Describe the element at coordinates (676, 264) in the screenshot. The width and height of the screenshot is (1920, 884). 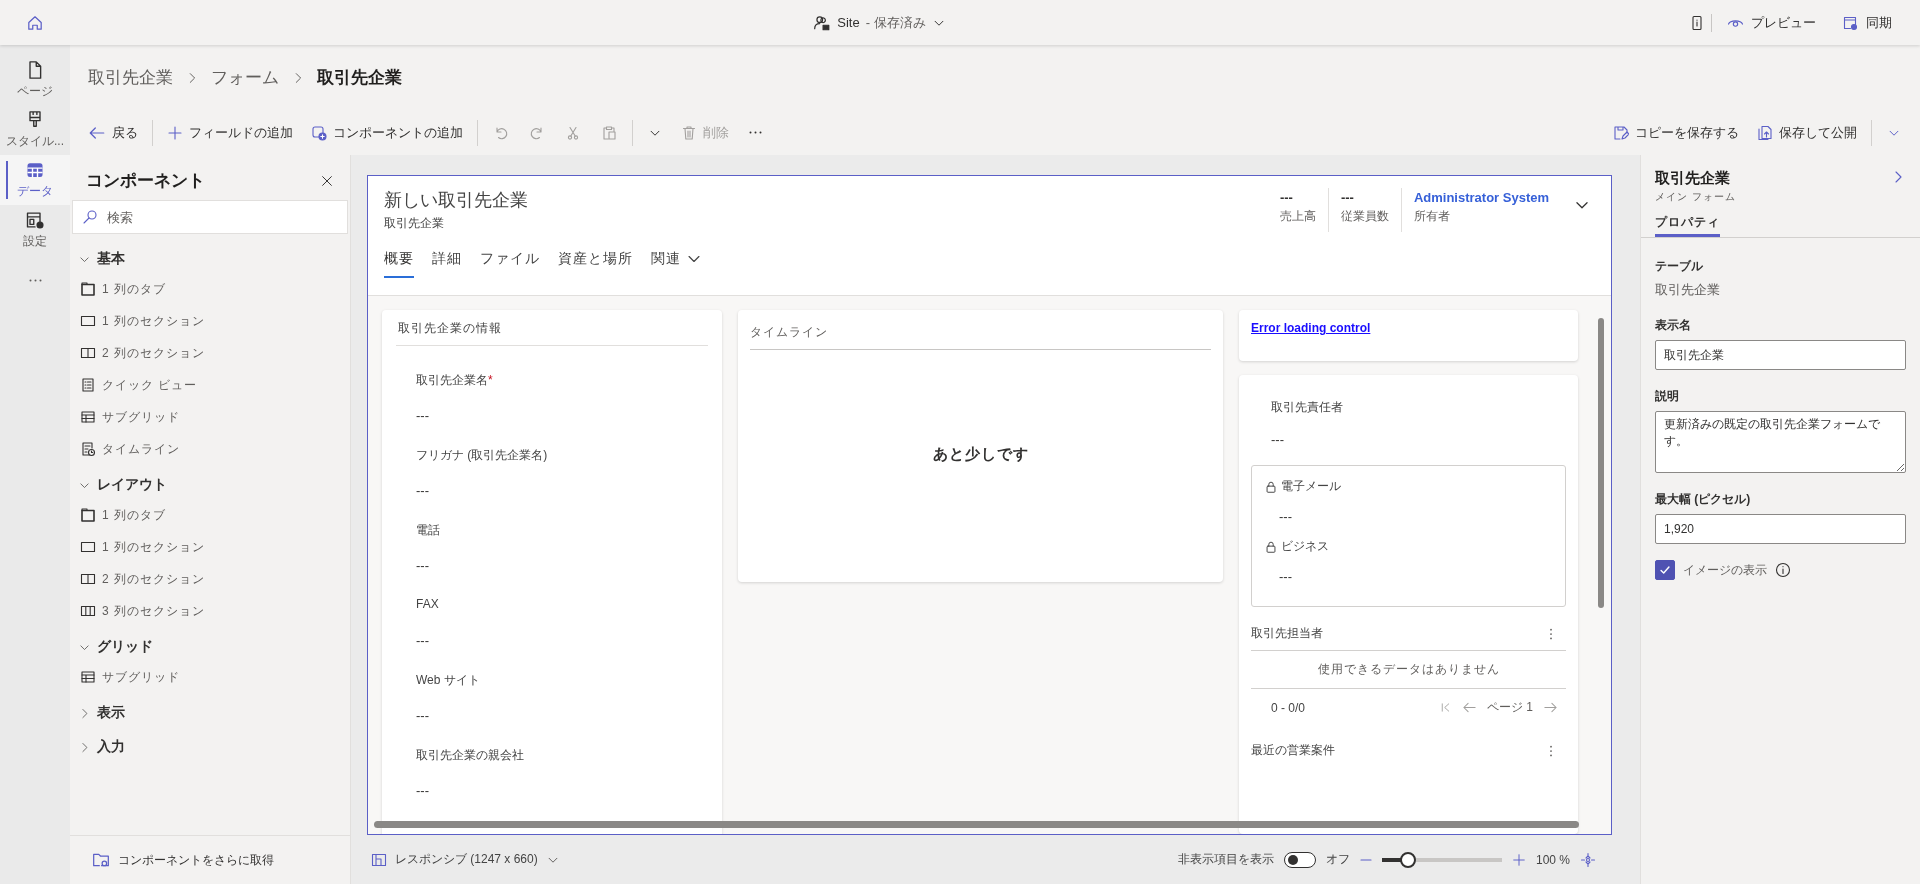
I see `form-tab: 関連` at that location.